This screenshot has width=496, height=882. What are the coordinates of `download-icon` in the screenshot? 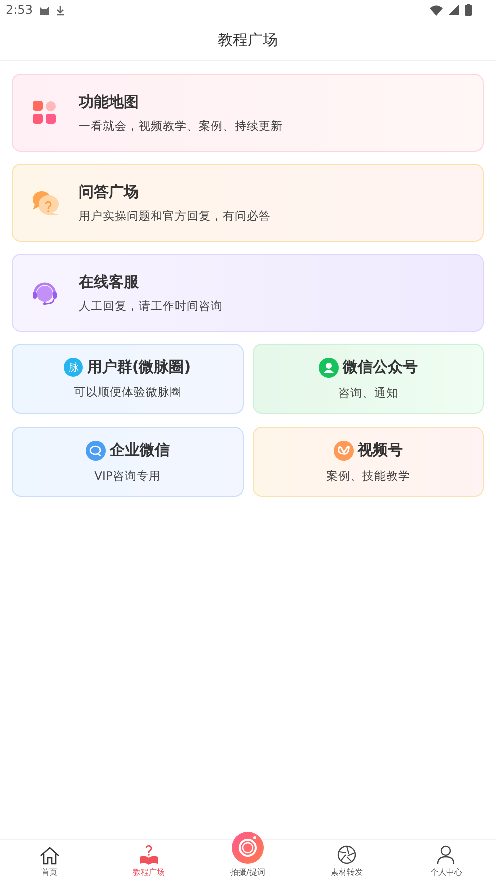 It's located at (60, 10).